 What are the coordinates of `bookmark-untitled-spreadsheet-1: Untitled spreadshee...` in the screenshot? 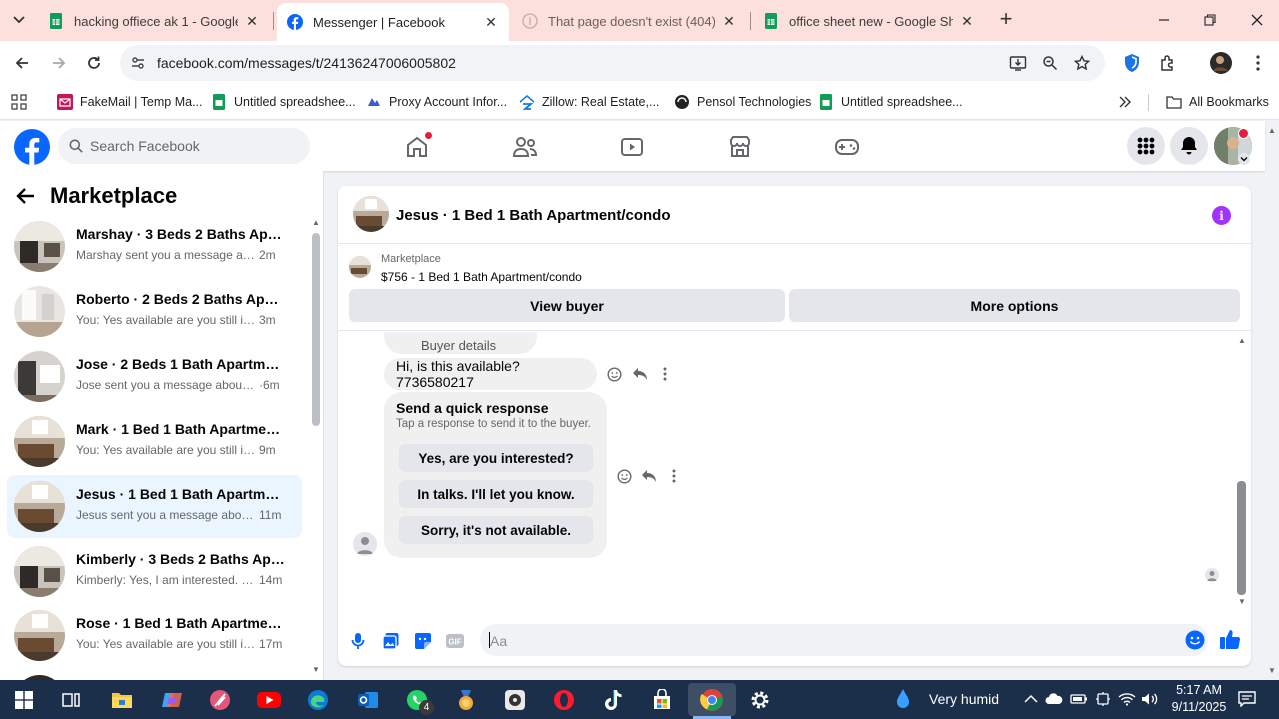 It's located at (283, 102).